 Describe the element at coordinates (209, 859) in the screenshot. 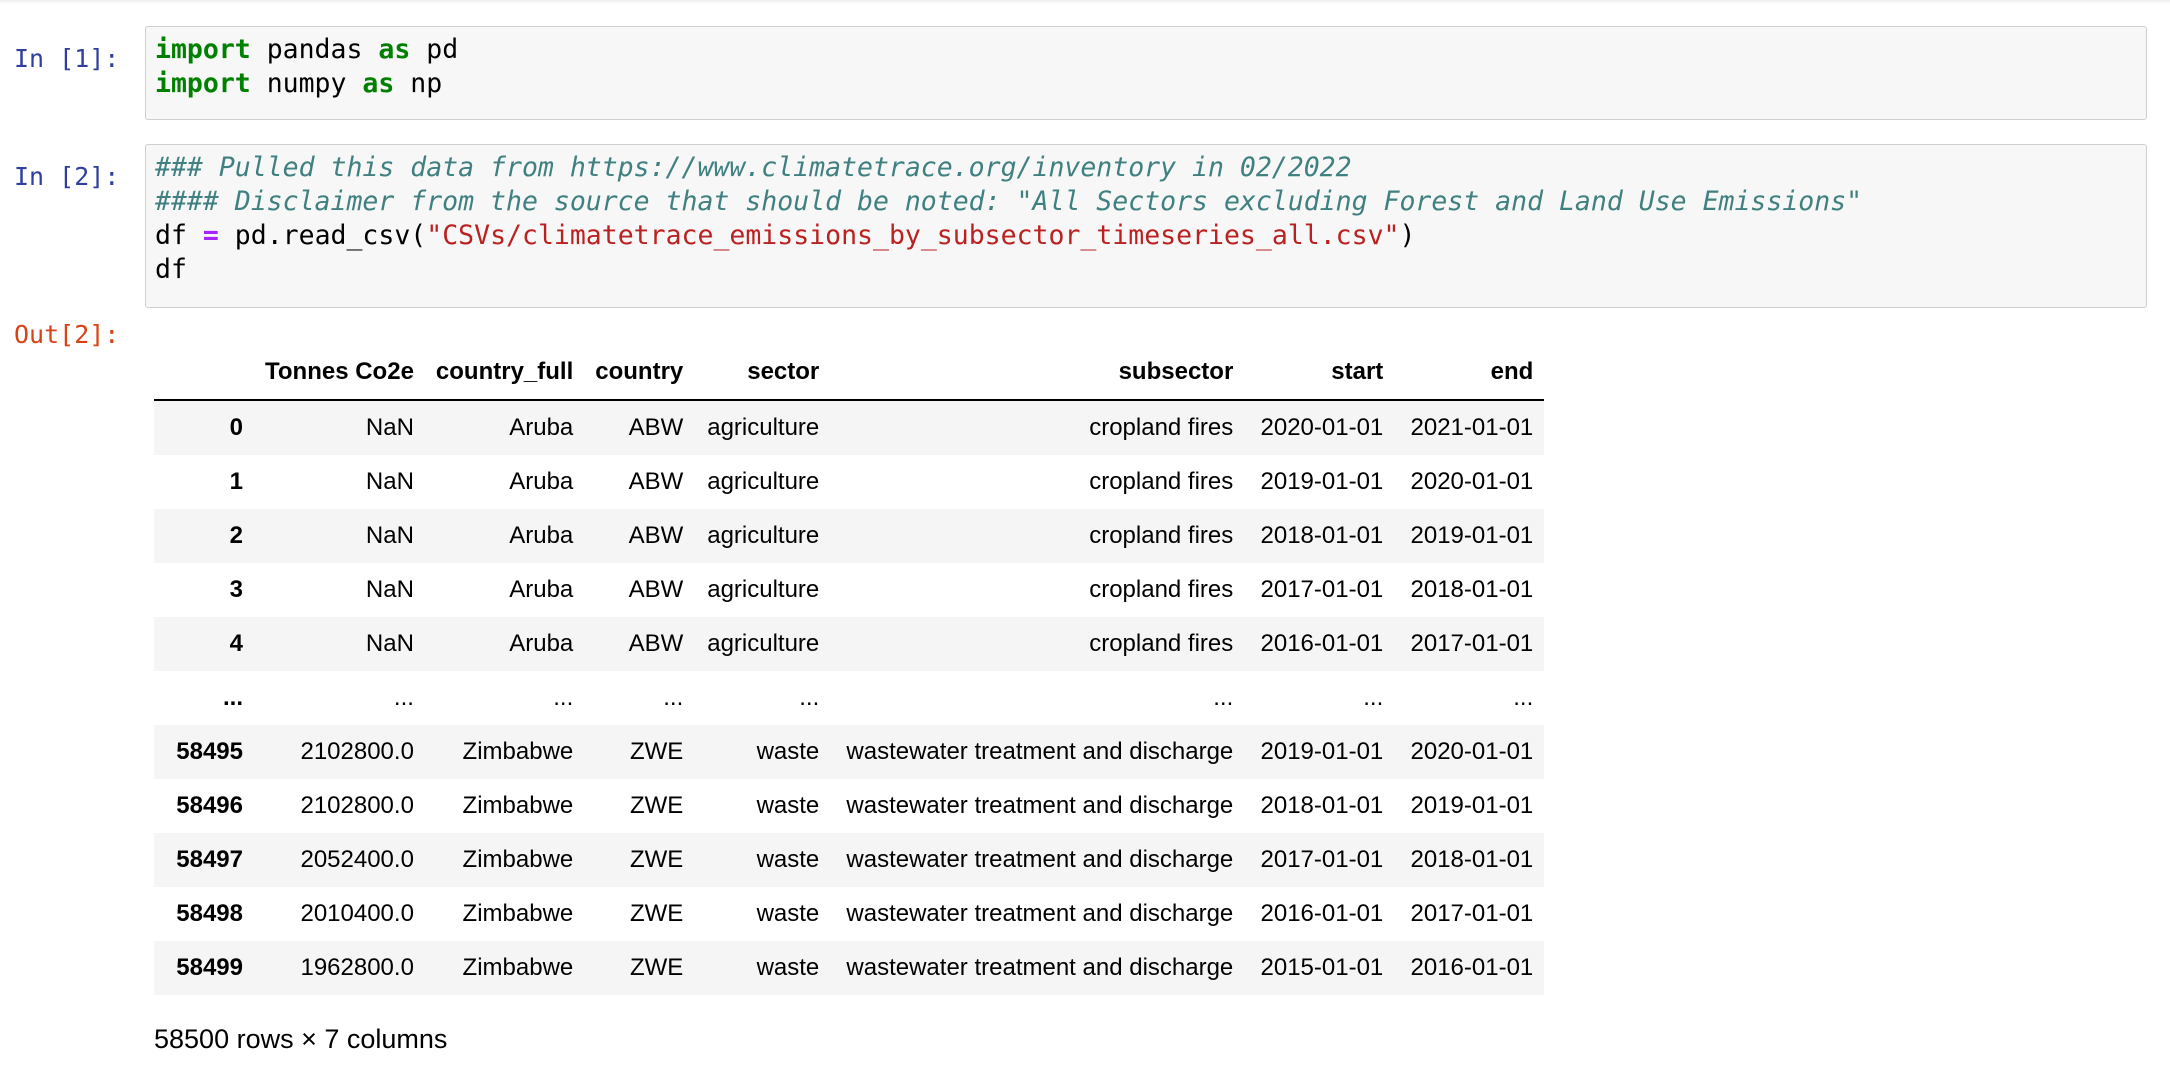

I see `row-index: 58497` at that location.